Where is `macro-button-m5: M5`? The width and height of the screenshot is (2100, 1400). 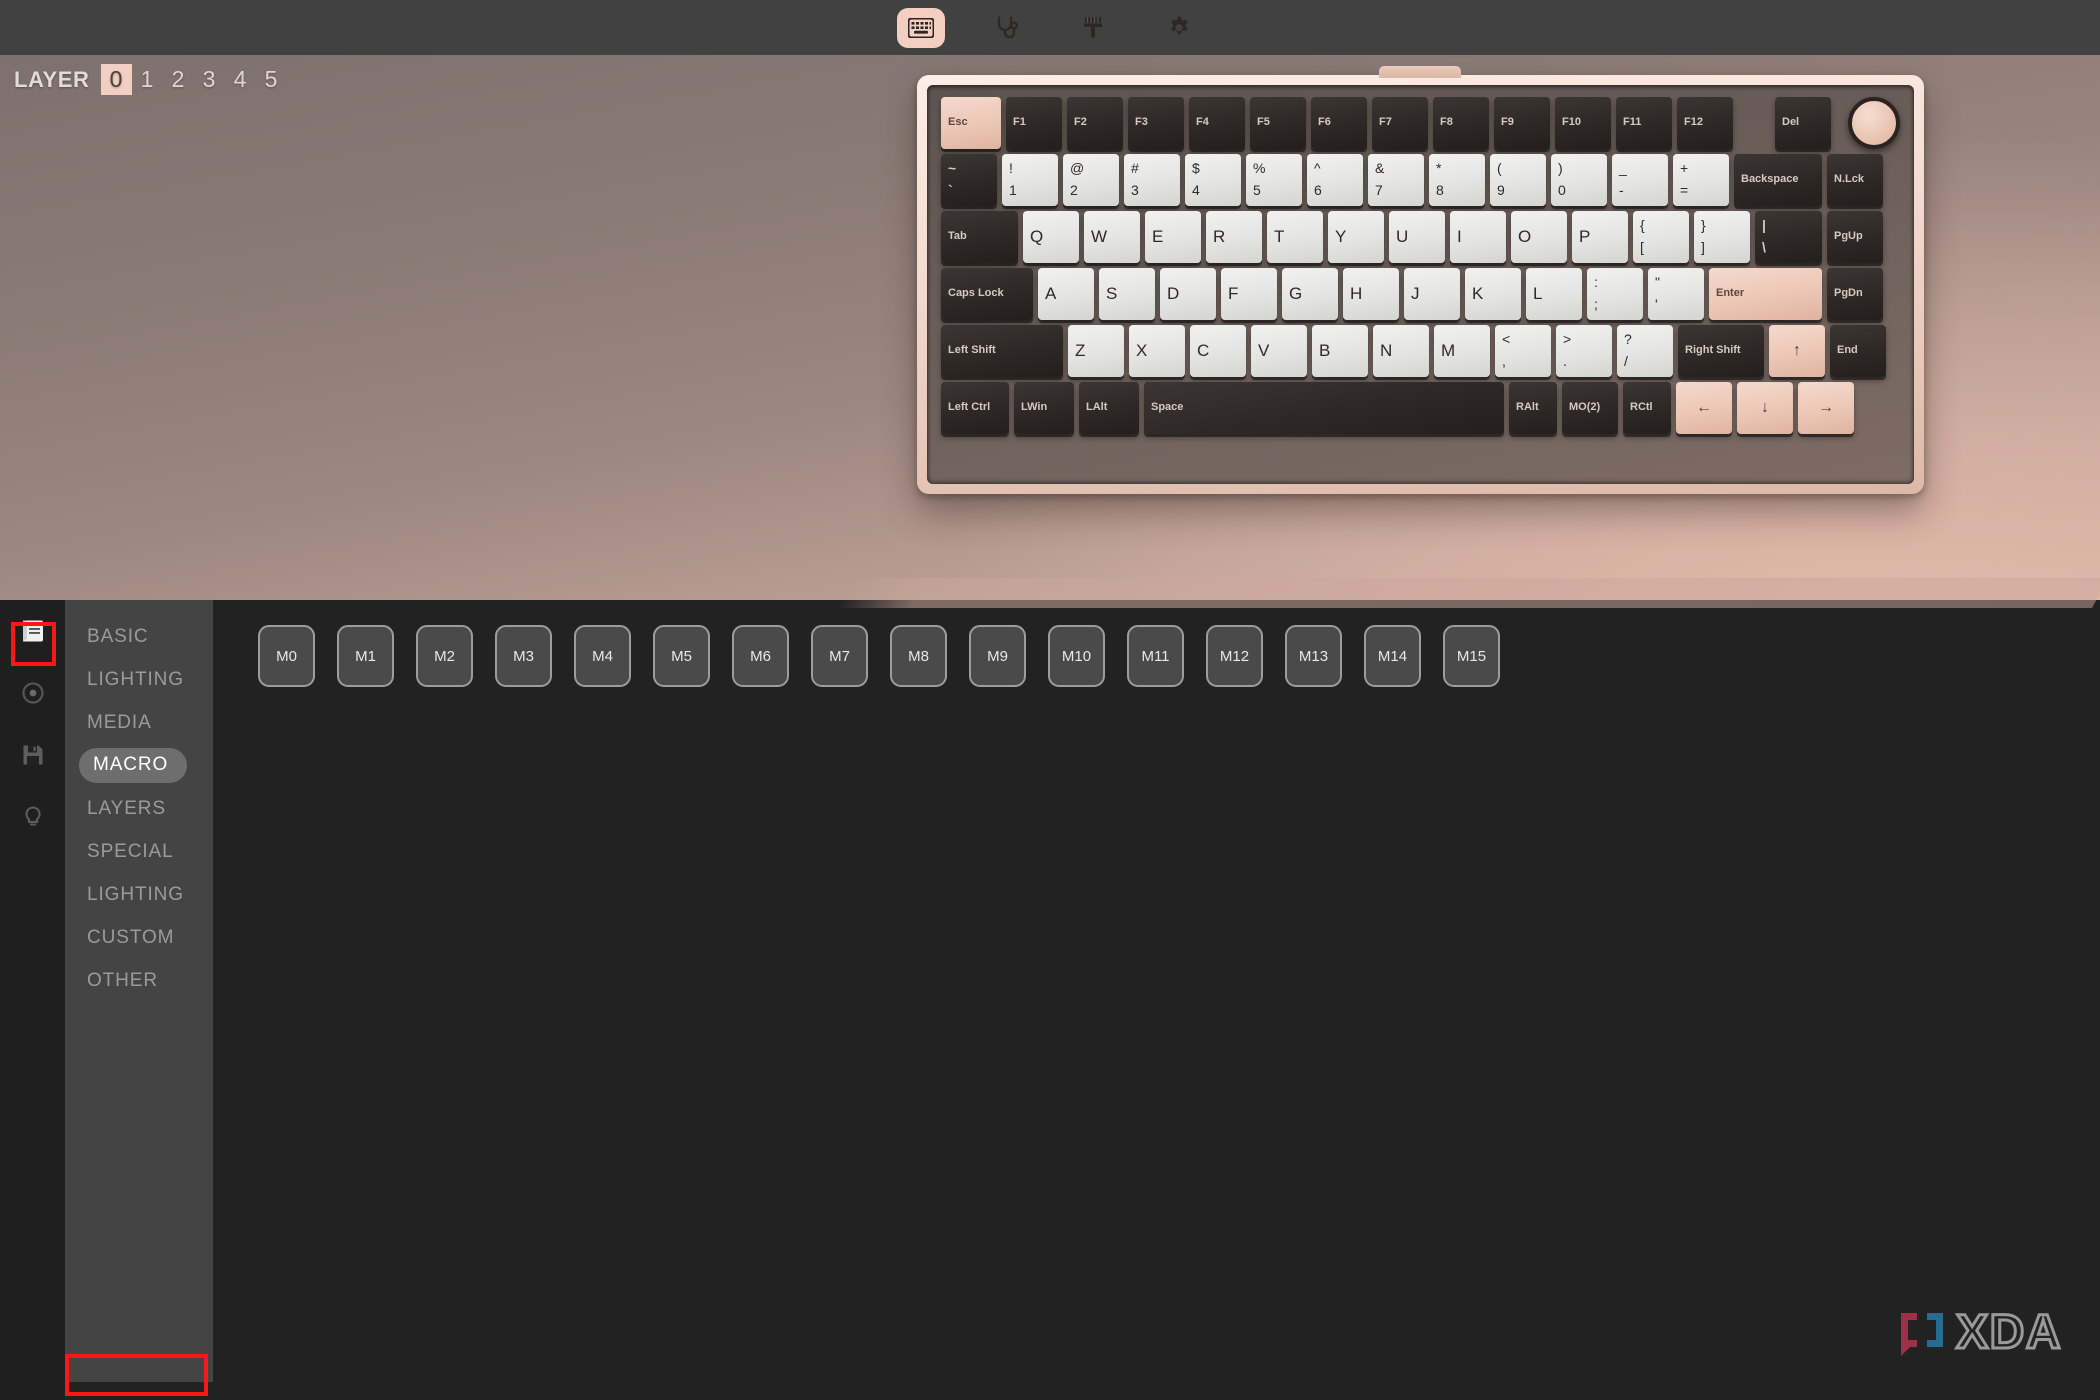
macro-button-m5: M5 is located at coordinates (681, 656).